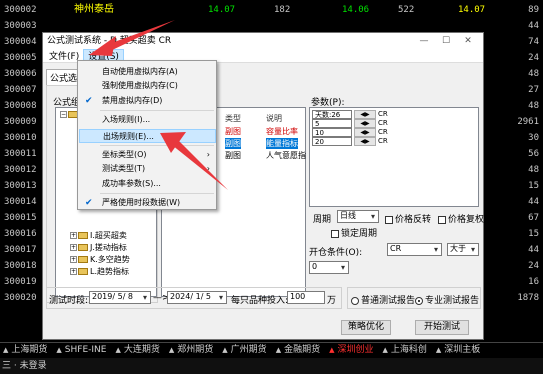 The height and width of the screenshot is (374, 543). Describe the element at coordinates (20, 282) in the screenshot. I see `stock-cell: 300019` at that location.